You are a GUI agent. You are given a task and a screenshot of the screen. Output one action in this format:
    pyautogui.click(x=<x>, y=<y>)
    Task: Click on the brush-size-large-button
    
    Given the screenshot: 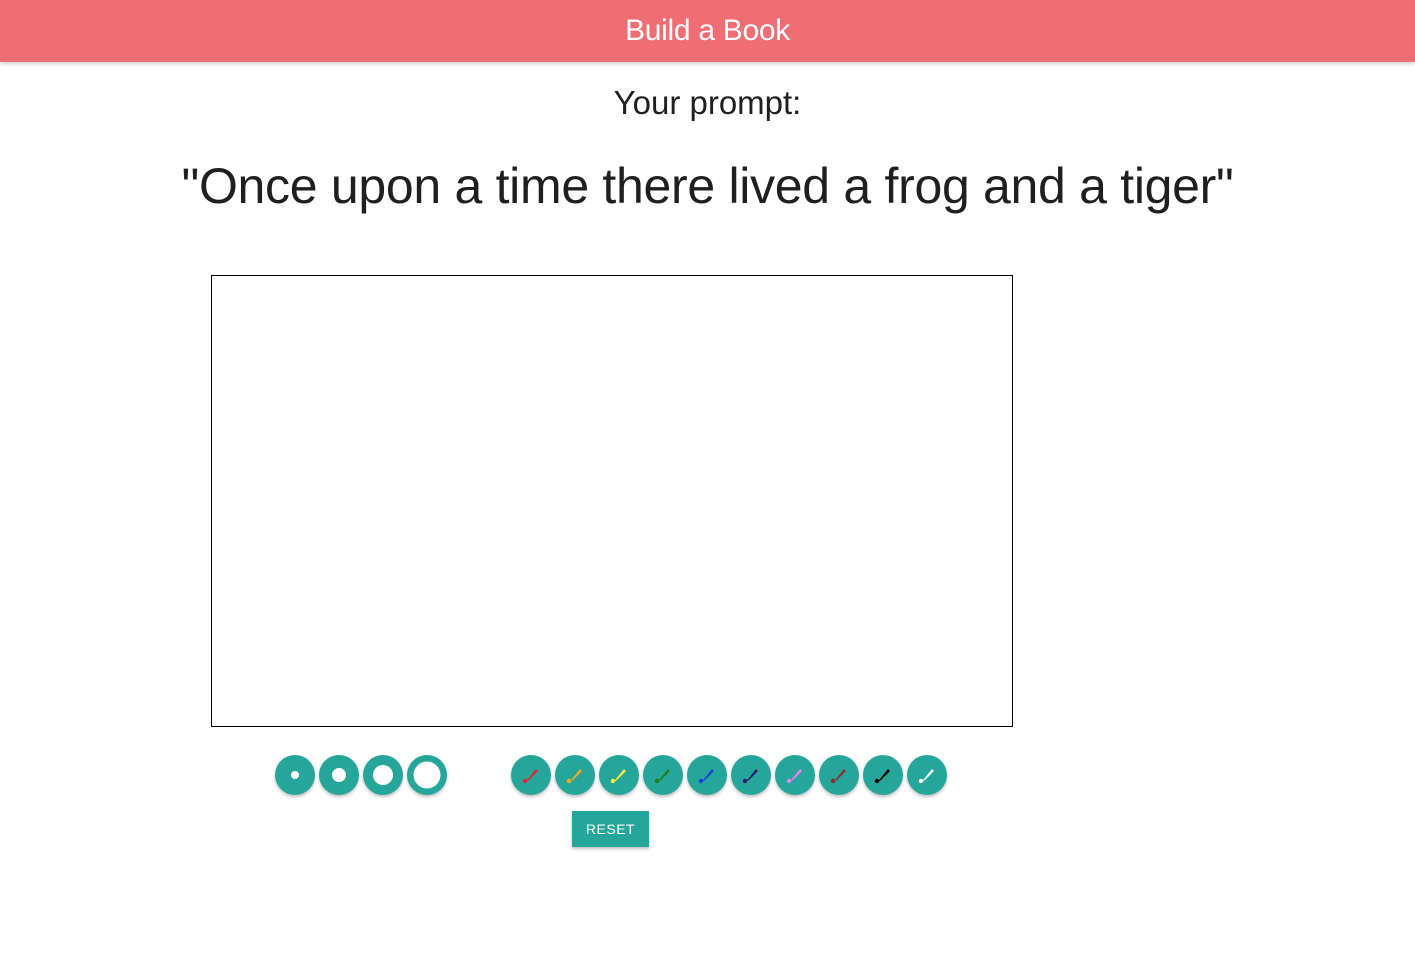 What is the action you would take?
    pyautogui.click(x=383, y=775)
    